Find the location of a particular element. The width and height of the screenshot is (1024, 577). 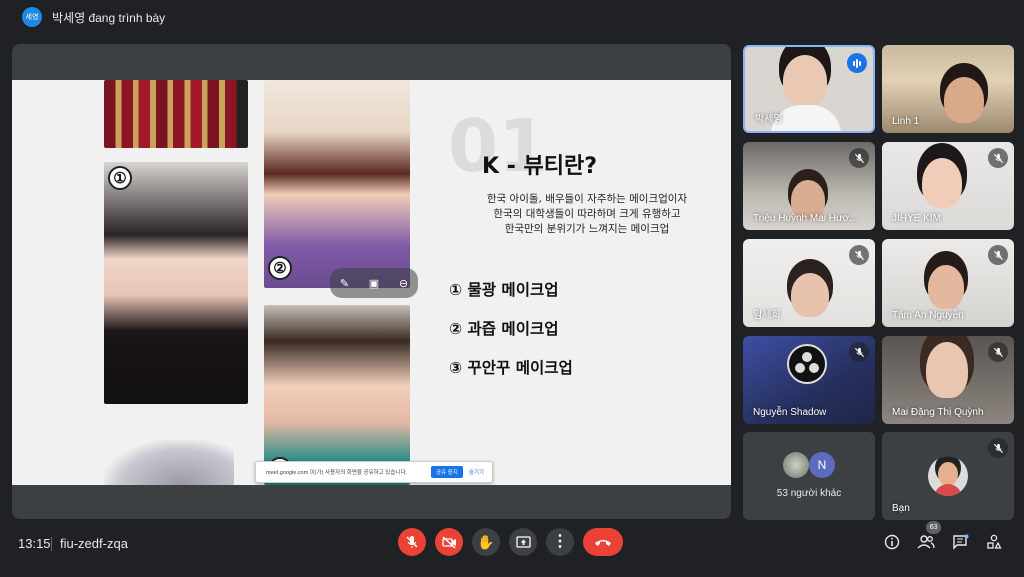

lipstick-photo is located at coordinates (176, 114).